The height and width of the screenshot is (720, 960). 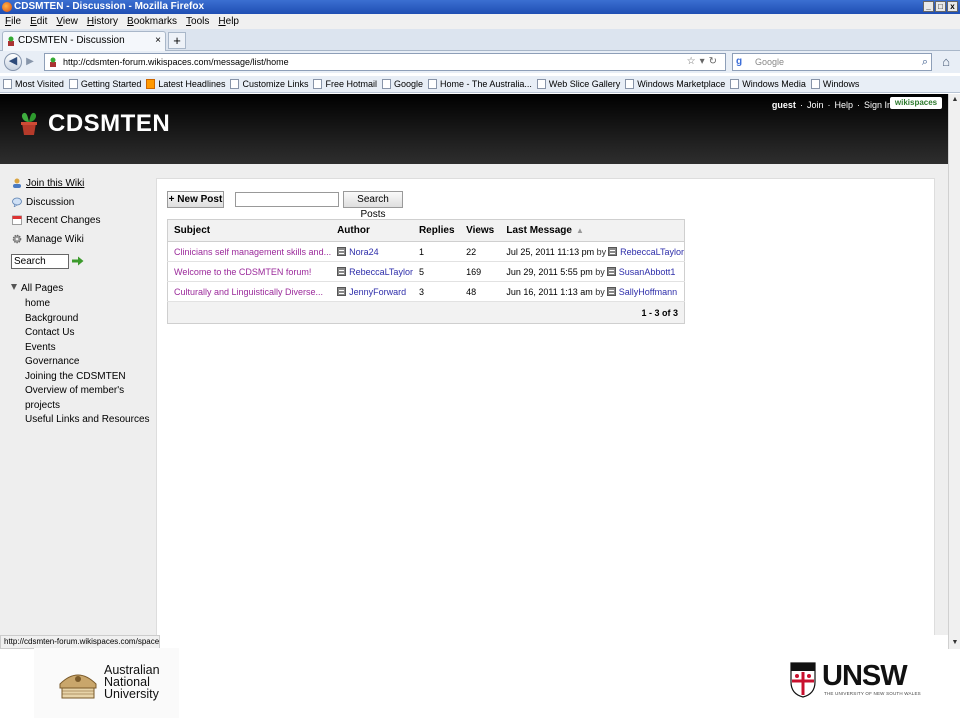 I want to click on search-bar: g Google ⌕, so click(x=832, y=62).